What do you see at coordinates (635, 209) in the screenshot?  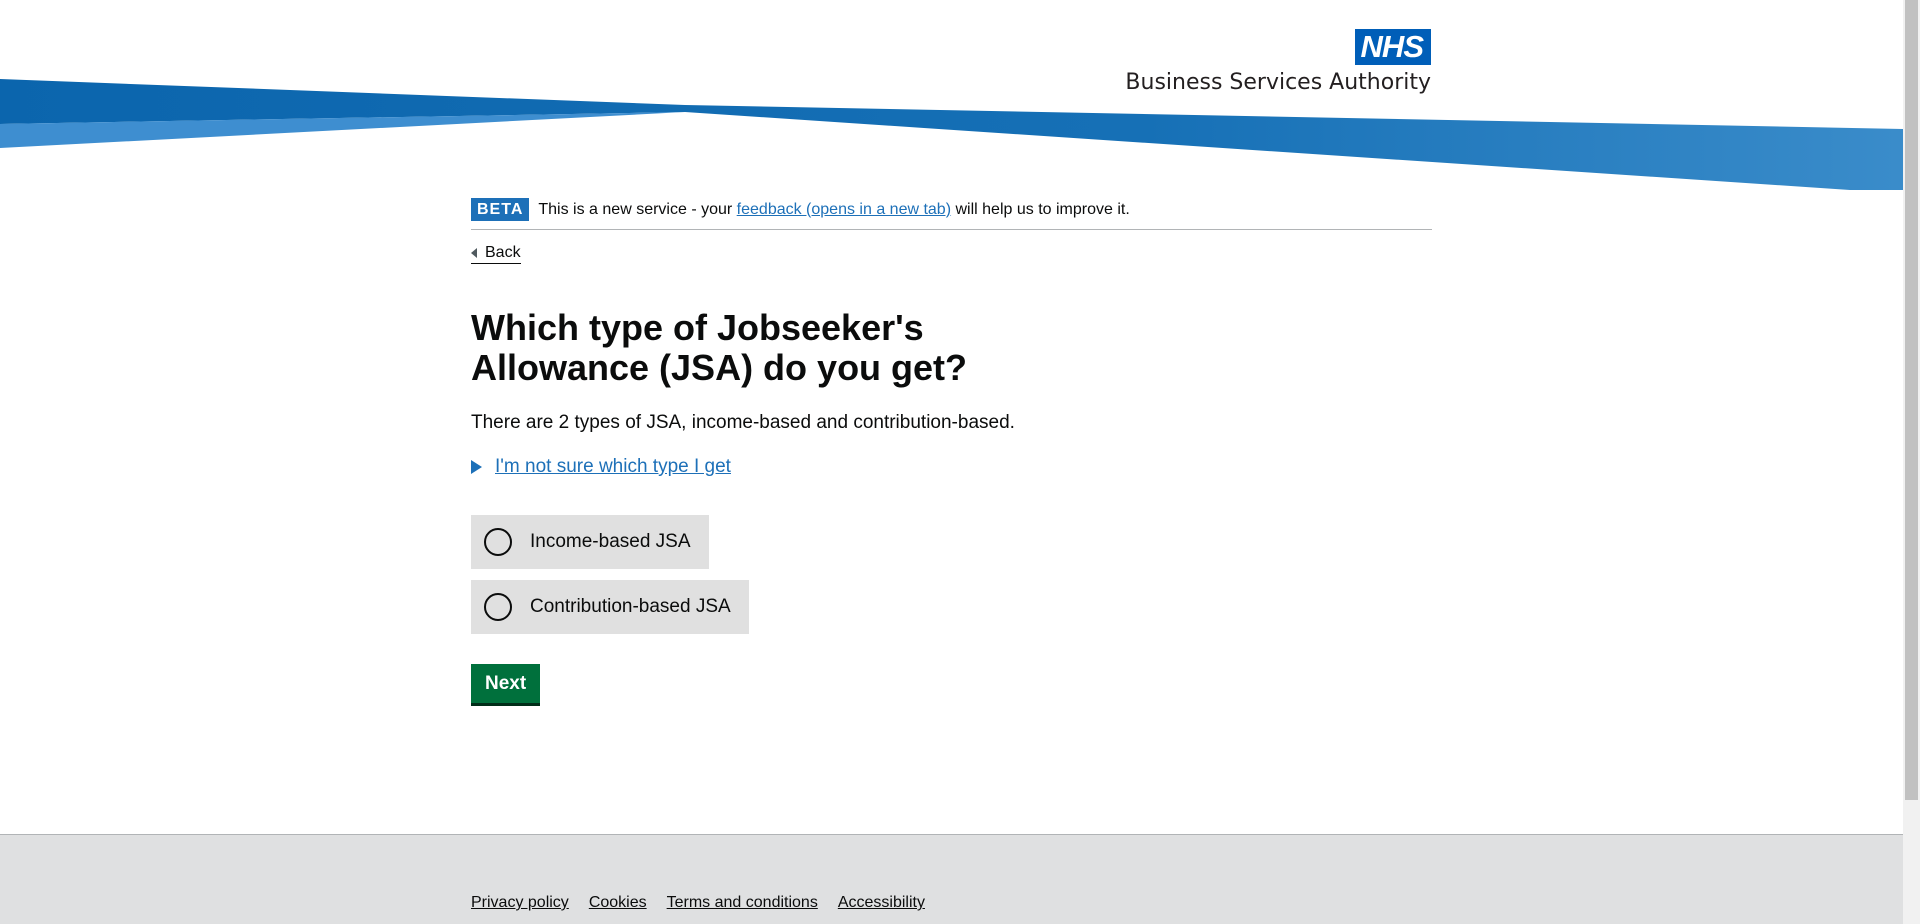 I see `phase-text-before: This is a new service - your` at bounding box center [635, 209].